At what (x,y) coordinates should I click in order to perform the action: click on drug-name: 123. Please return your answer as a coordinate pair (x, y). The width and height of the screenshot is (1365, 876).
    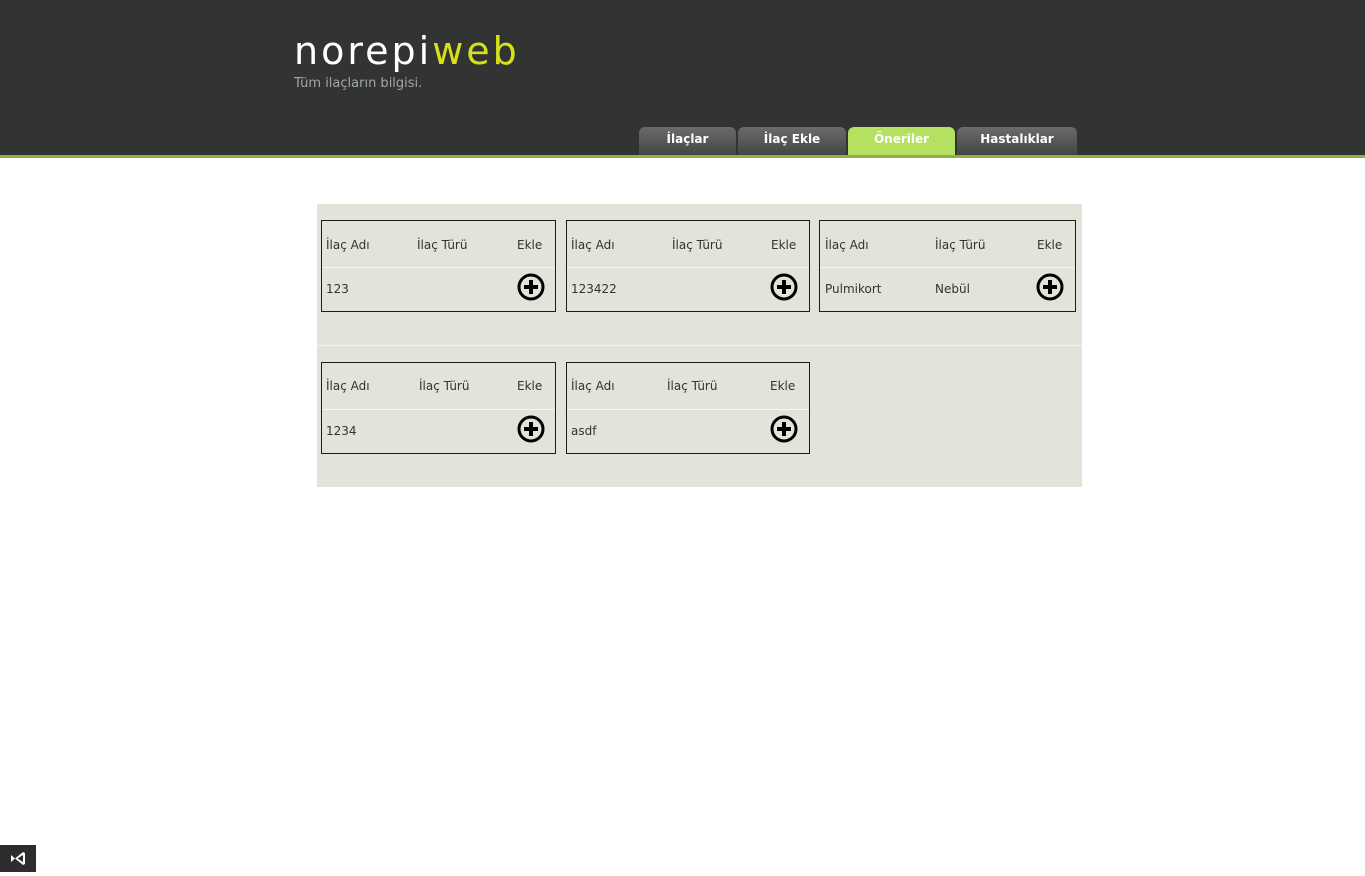
    Looking at the image, I should click on (337, 289).